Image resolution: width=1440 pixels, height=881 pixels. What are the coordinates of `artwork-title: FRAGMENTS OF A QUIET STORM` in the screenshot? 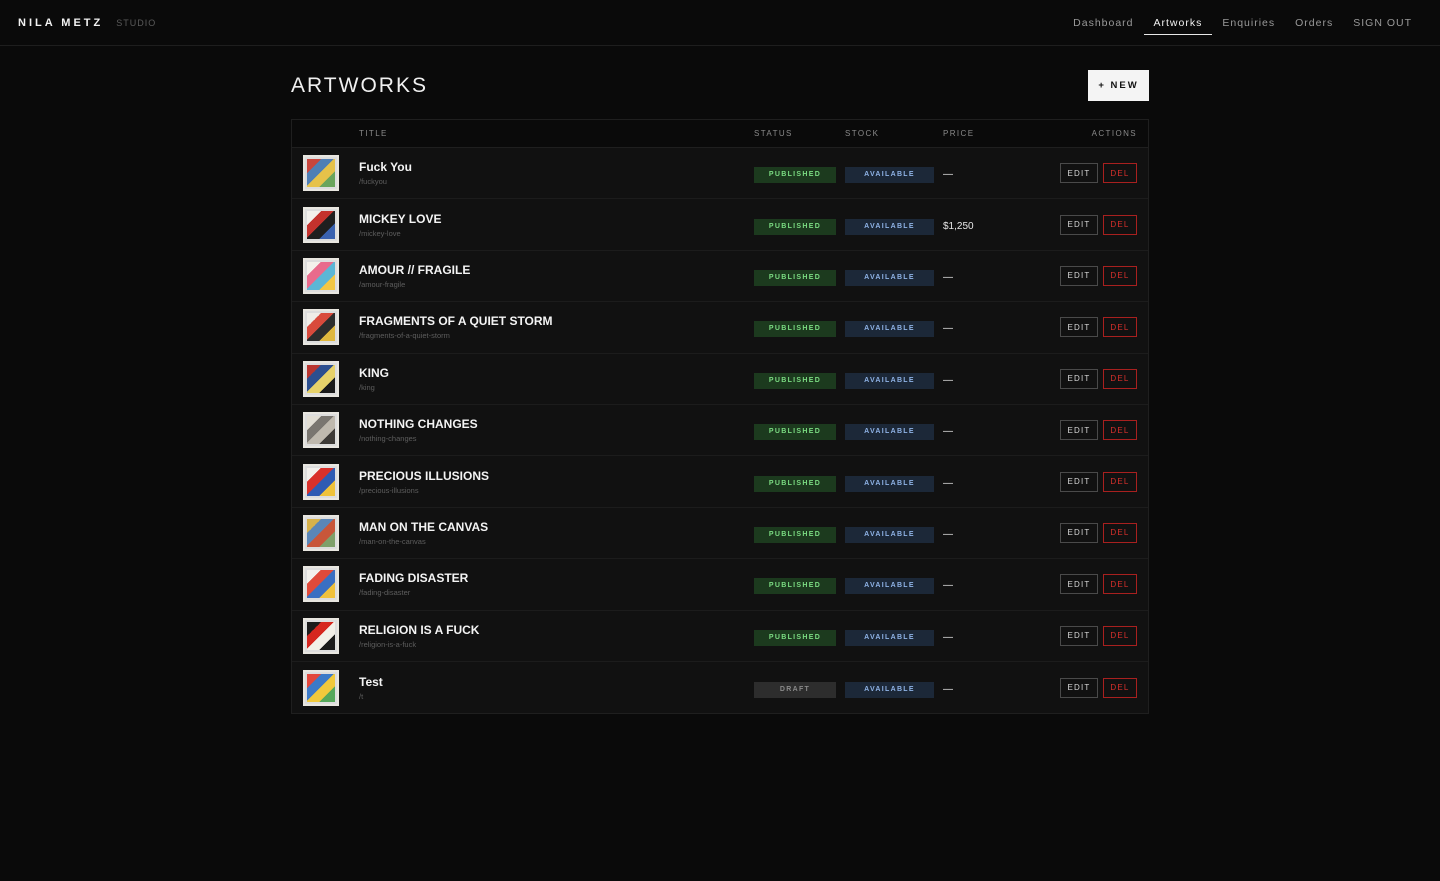 It's located at (556, 321).